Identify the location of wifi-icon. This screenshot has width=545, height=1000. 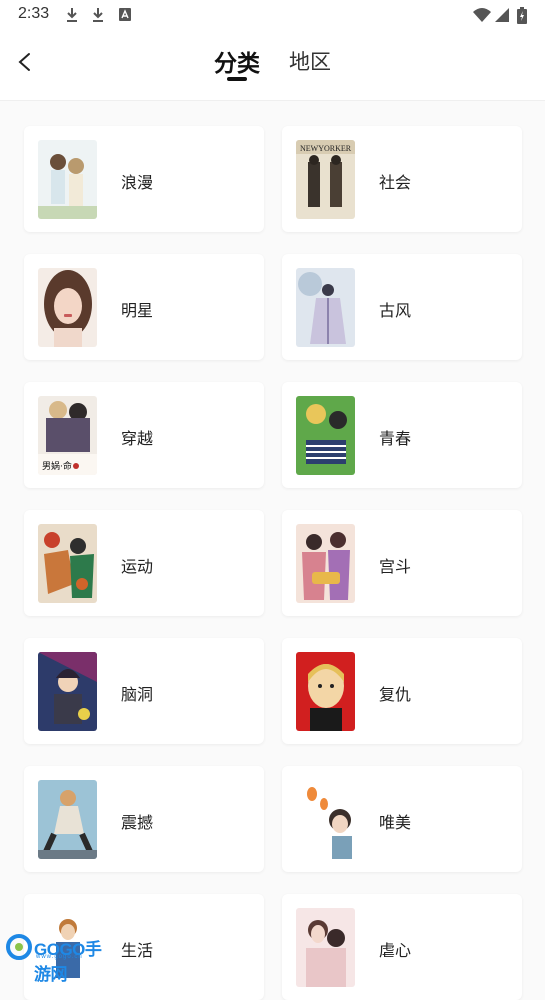
(482, 15).